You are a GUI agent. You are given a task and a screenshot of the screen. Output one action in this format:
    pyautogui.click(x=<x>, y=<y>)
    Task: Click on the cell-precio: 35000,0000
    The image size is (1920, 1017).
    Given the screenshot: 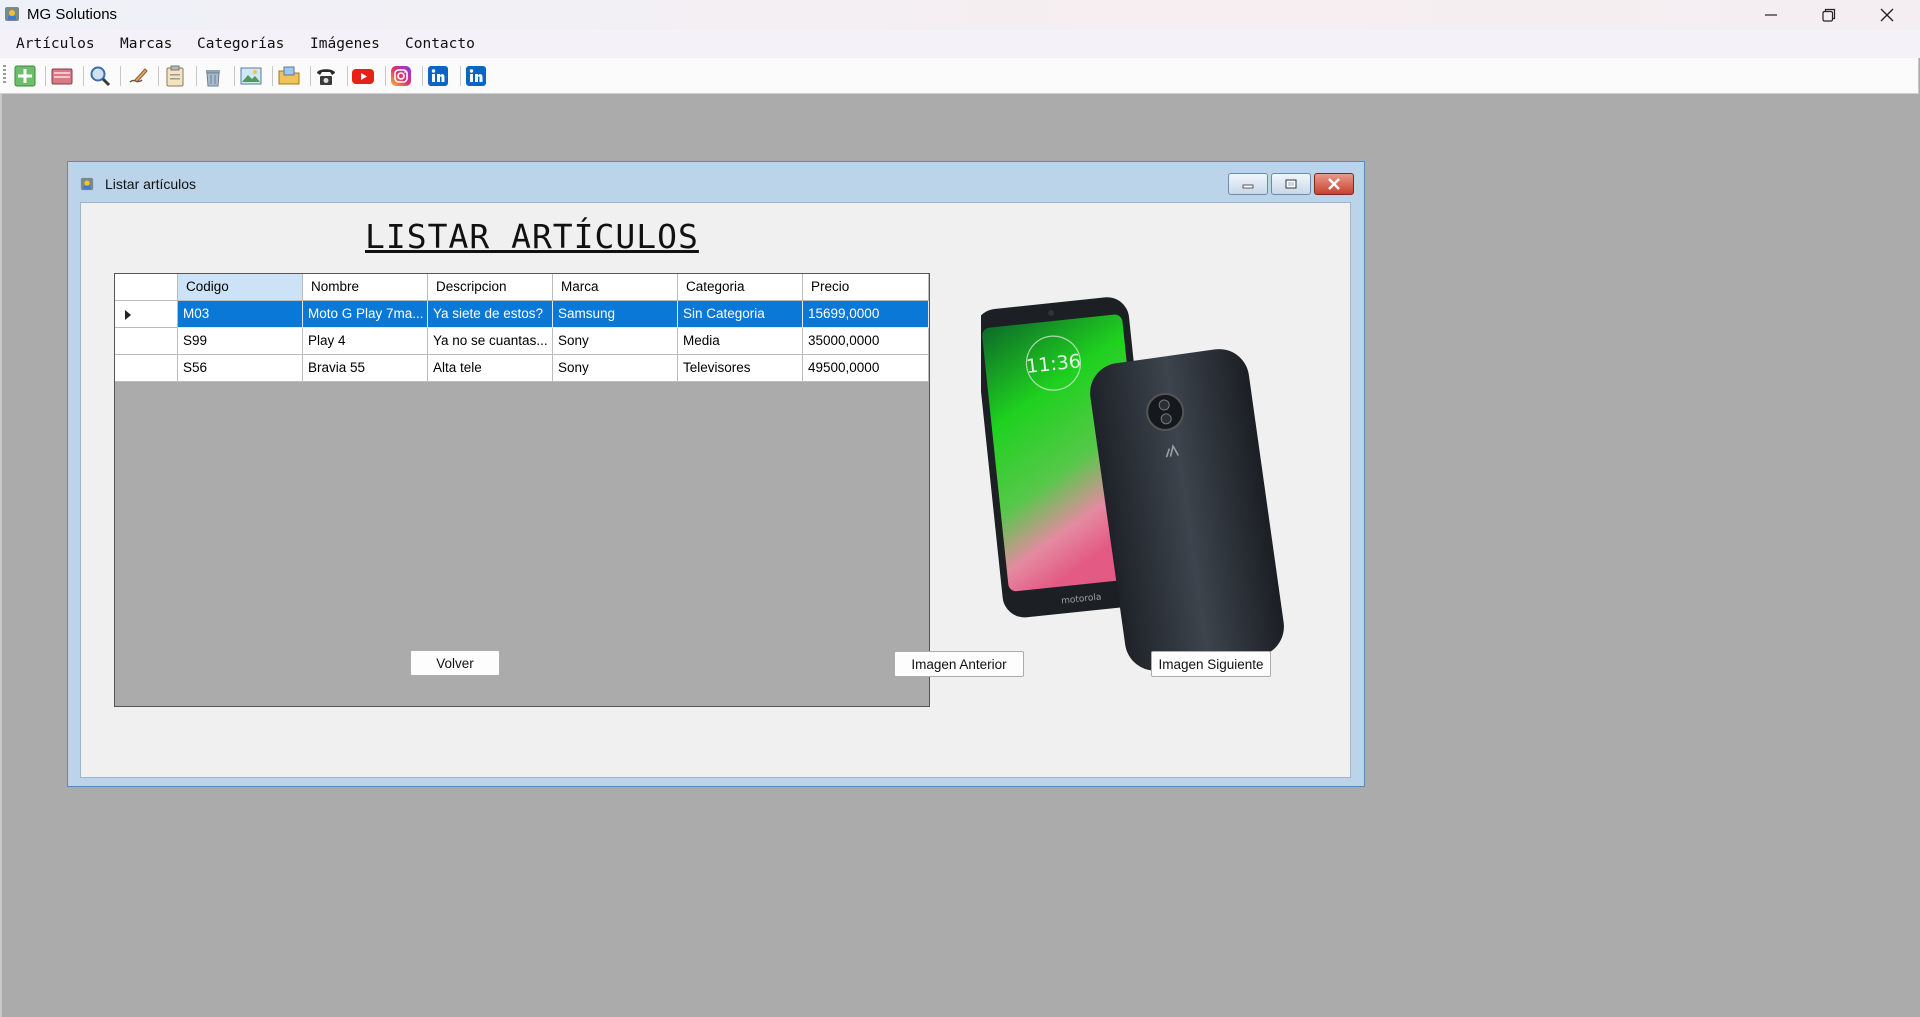 What is the action you would take?
    pyautogui.click(x=866, y=341)
    